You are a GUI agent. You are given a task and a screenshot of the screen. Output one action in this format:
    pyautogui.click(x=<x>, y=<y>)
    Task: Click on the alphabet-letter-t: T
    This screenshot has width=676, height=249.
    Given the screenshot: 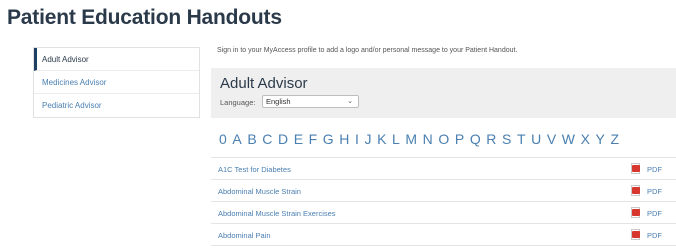 What is the action you would take?
    pyautogui.click(x=521, y=139)
    